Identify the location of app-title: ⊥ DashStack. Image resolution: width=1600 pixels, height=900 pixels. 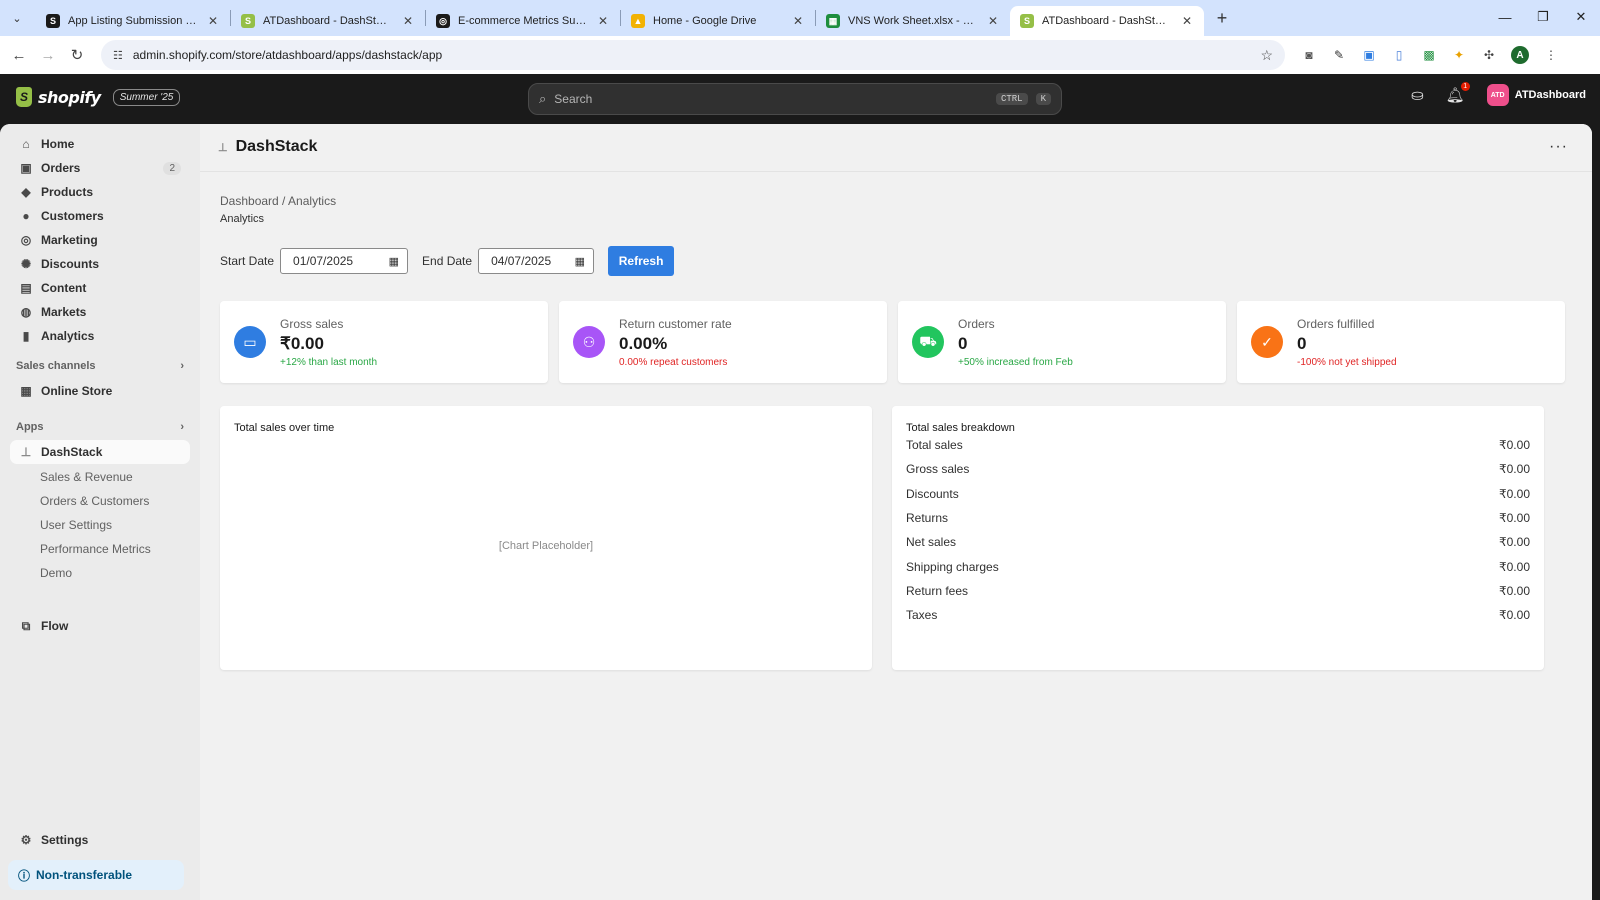
(267, 147).